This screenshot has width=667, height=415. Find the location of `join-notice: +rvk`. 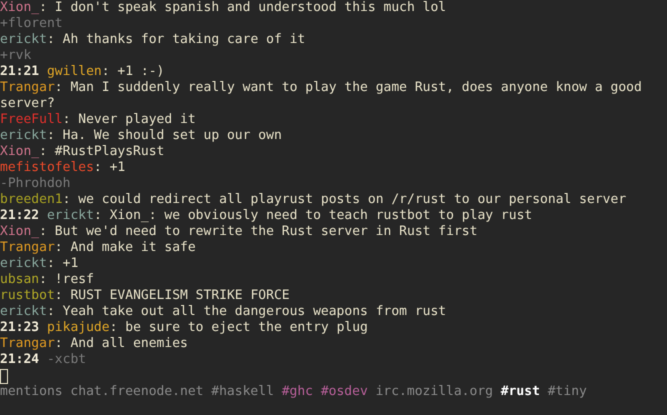

join-notice: +rvk is located at coordinates (16, 55).